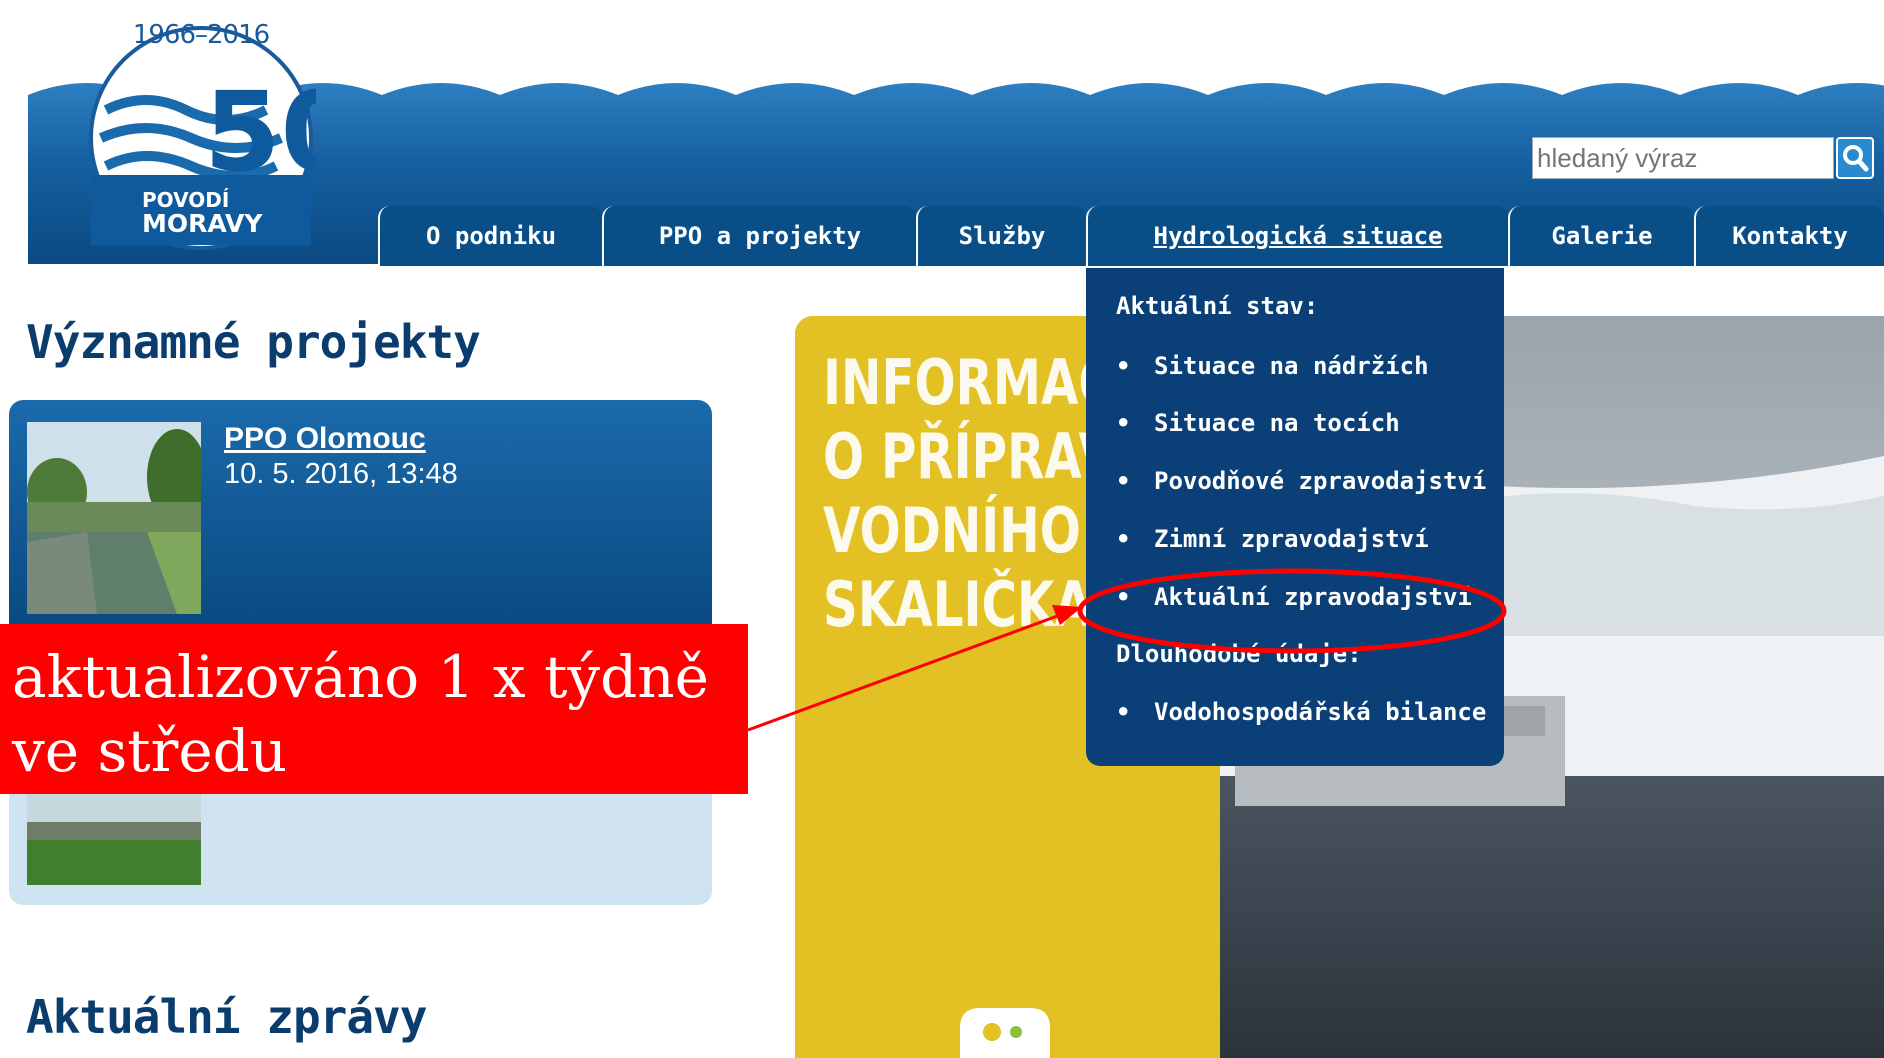  Describe the element at coordinates (202, 223) in the screenshot. I see `logo-name-line2: MORAVY` at that location.